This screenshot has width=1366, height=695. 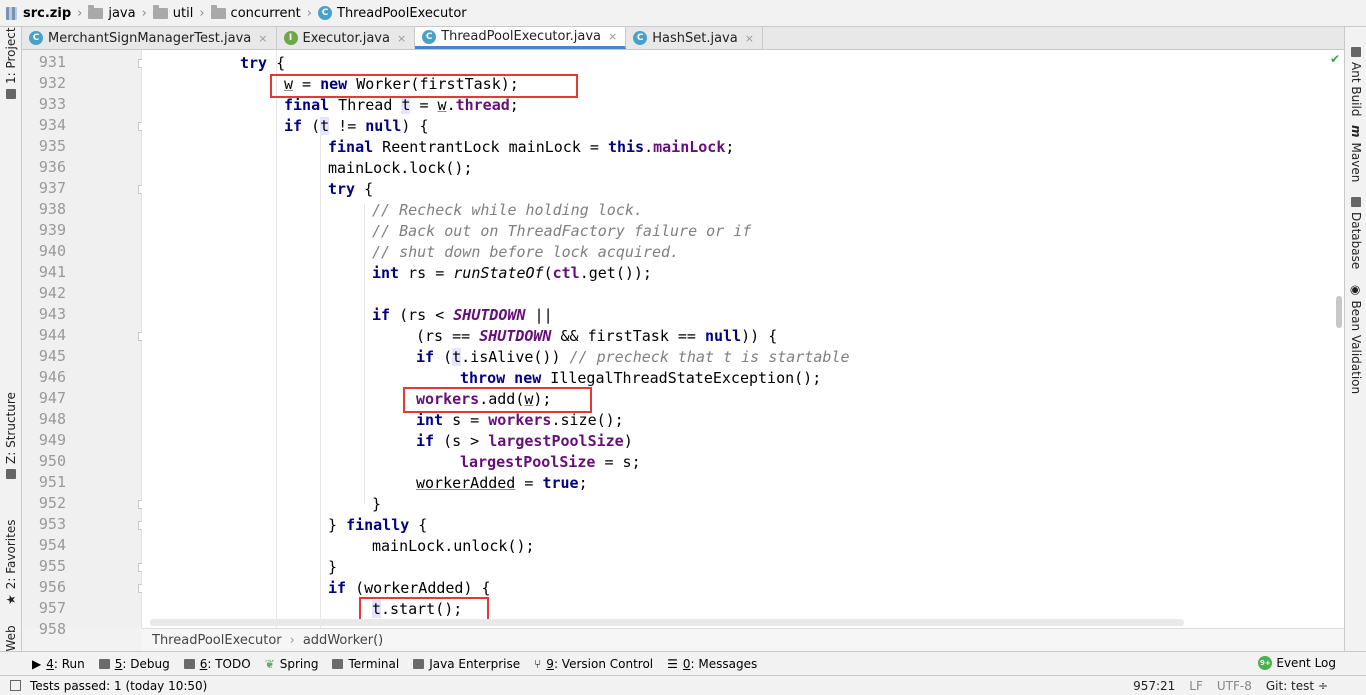 What do you see at coordinates (424, 86) in the screenshot?
I see `highlight-box-new-worker` at bounding box center [424, 86].